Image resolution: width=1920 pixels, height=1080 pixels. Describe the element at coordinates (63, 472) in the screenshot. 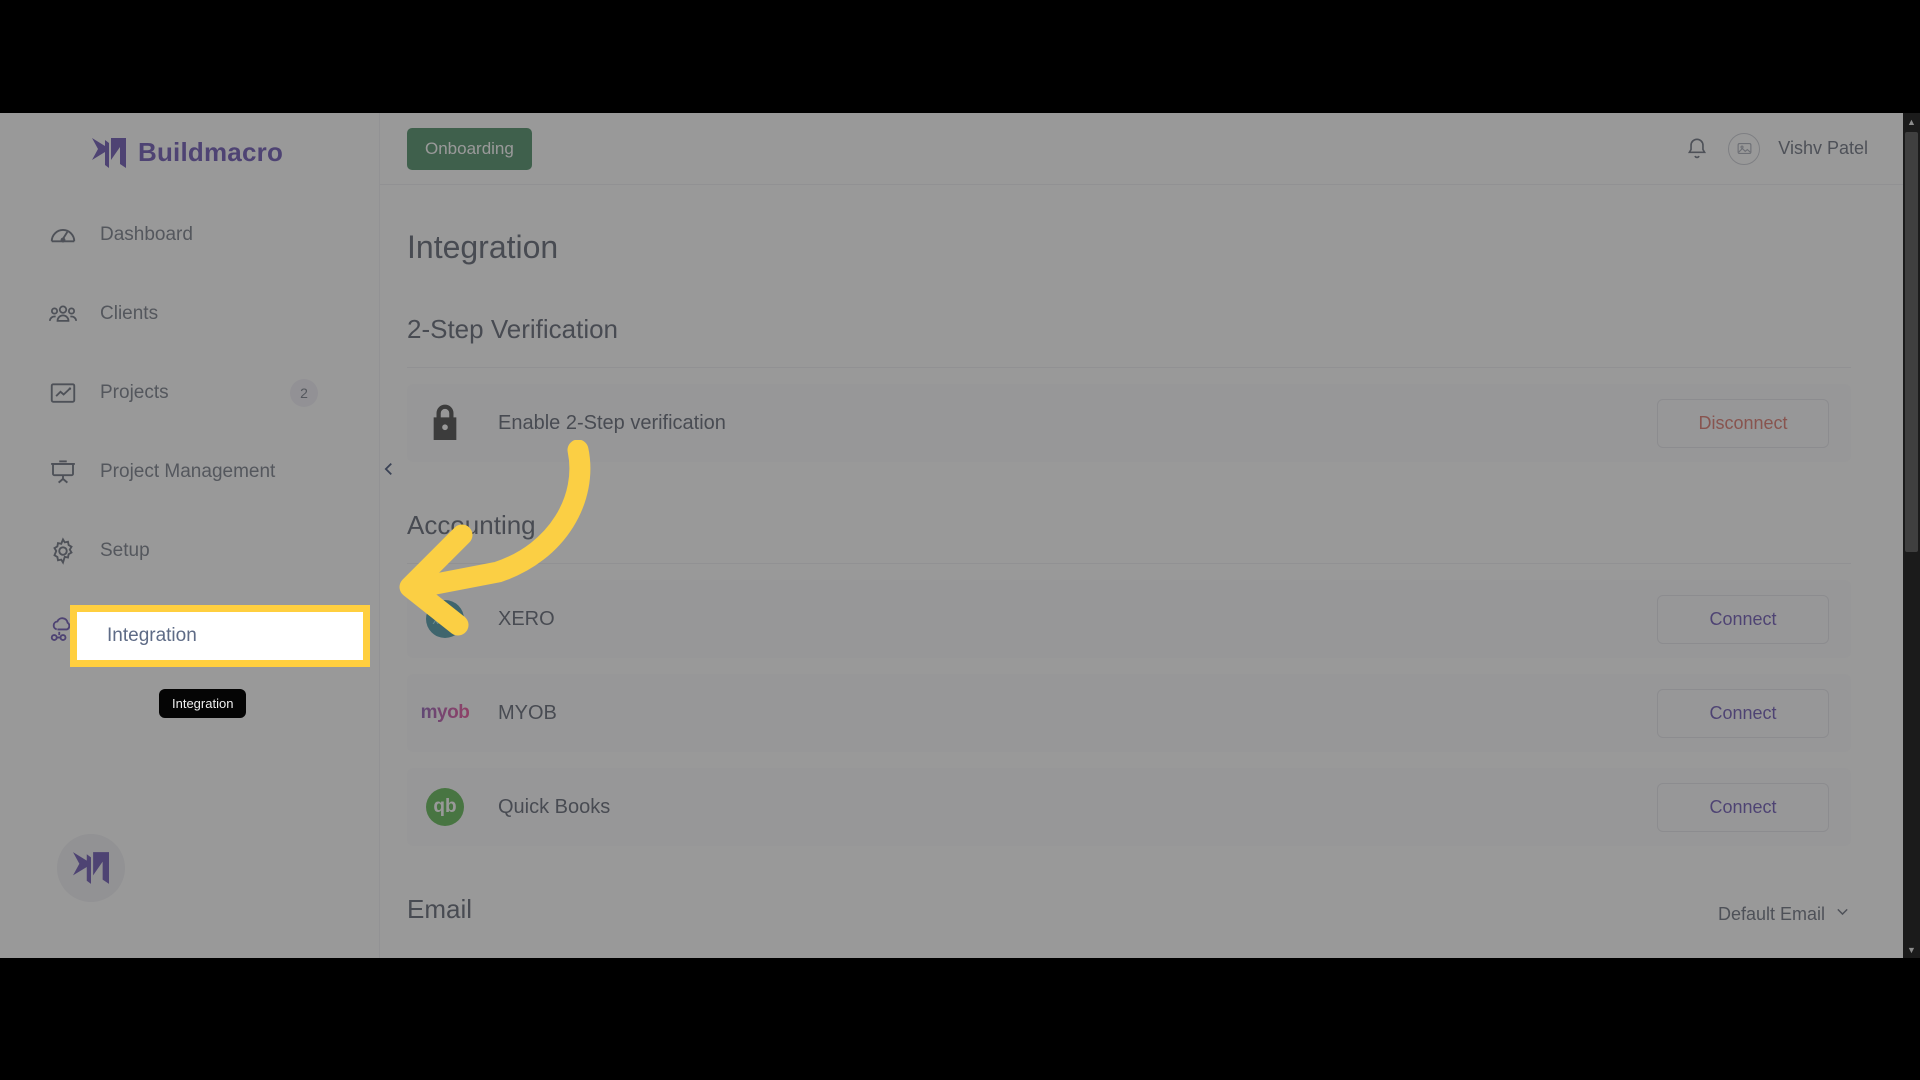

I see `presentation-board-icon` at that location.